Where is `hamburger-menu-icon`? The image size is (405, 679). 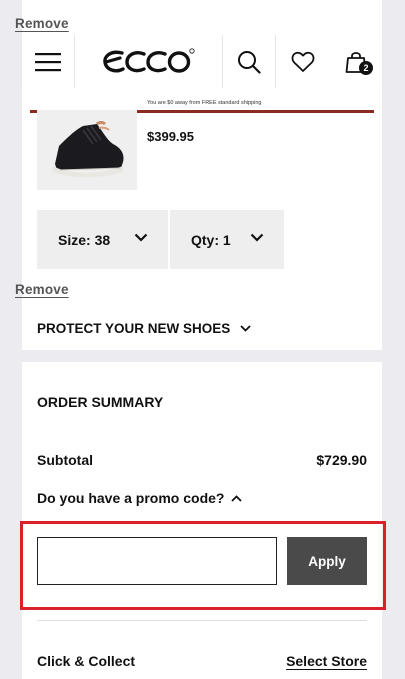
hamburger-menu-icon is located at coordinates (48, 61).